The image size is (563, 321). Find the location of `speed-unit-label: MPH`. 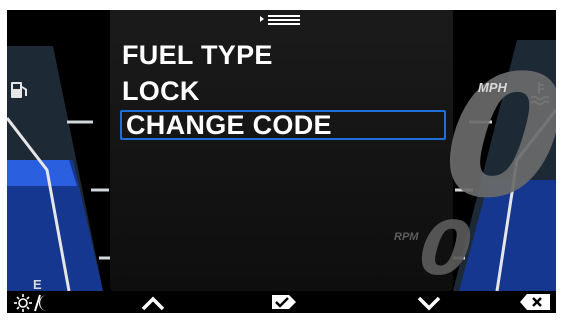

speed-unit-label: MPH is located at coordinates (492, 87).